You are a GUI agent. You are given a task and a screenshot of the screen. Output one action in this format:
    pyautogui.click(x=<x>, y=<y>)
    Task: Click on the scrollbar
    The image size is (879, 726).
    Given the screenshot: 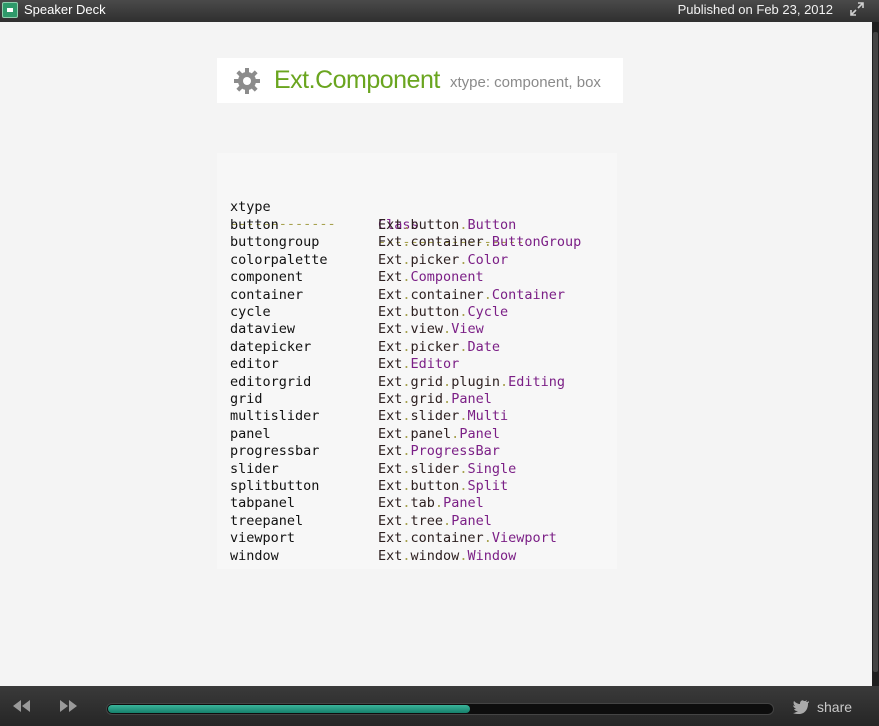 What is the action you would take?
    pyautogui.click(x=875, y=354)
    